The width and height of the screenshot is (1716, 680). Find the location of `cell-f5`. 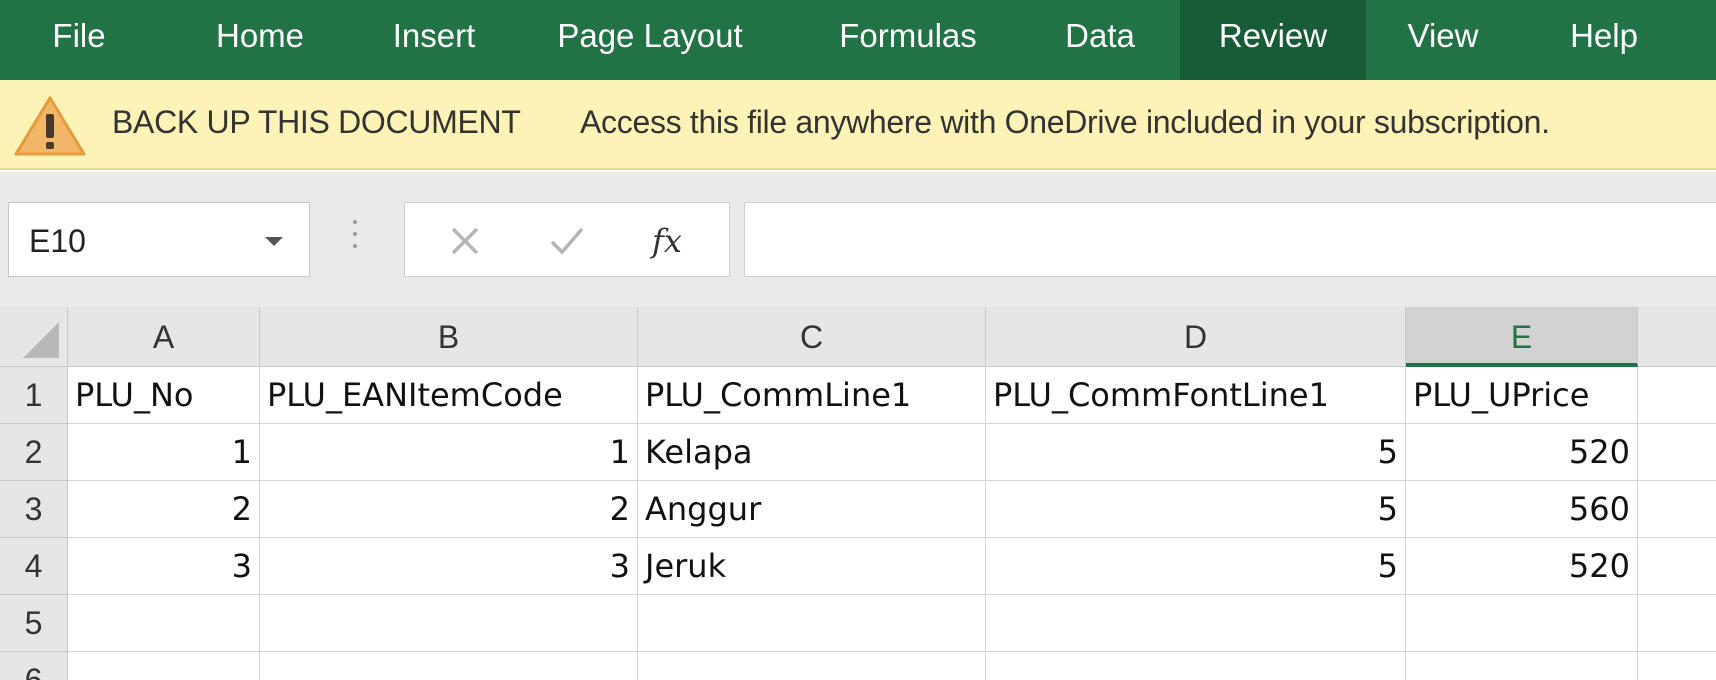

cell-f5 is located at coordinates (1677, 623).